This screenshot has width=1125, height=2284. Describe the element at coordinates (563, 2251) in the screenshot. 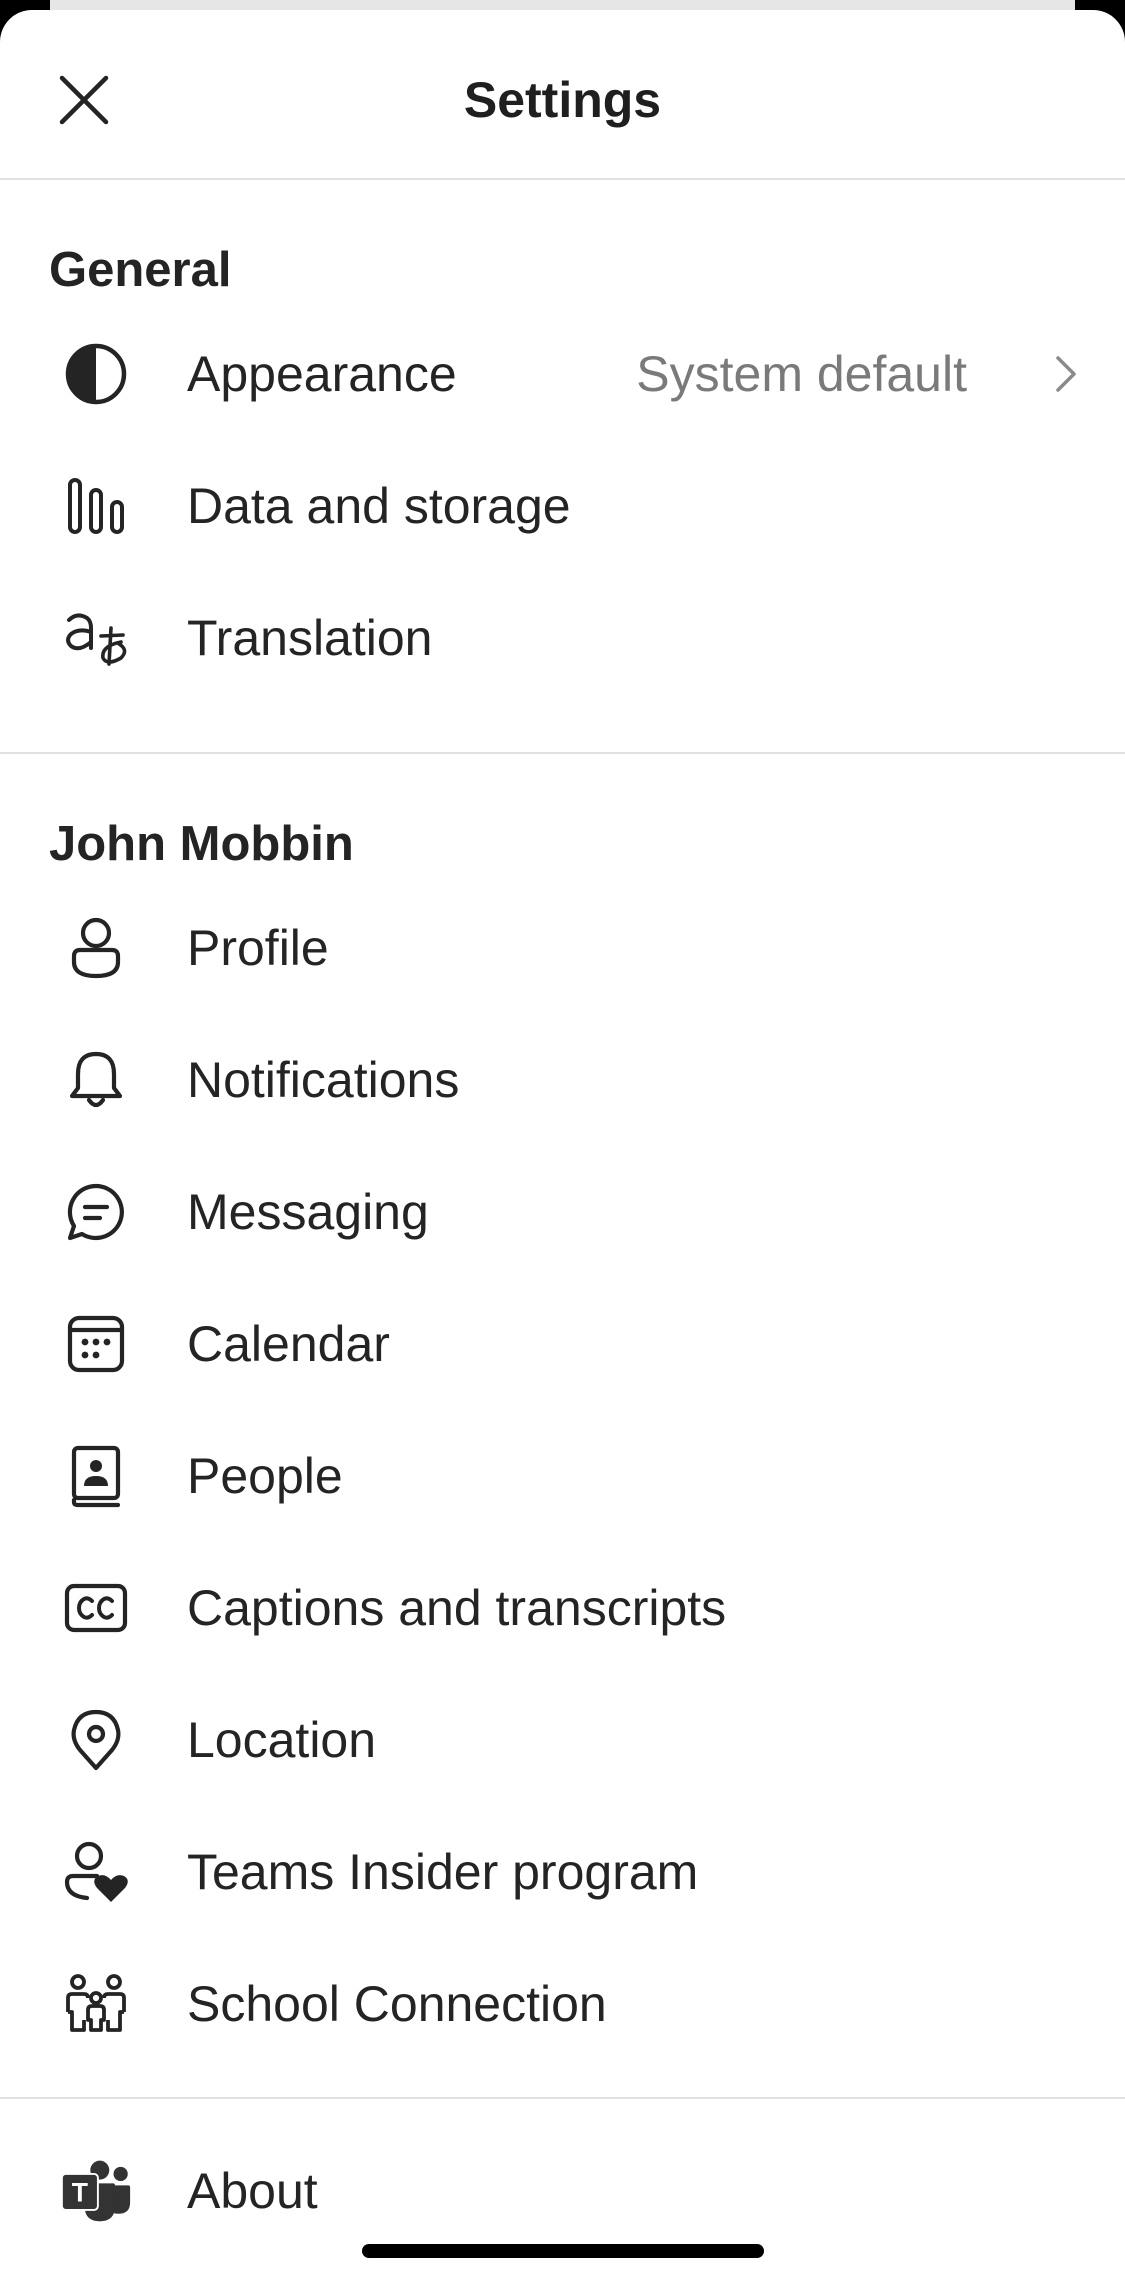

I see `home-indicator` at that location.